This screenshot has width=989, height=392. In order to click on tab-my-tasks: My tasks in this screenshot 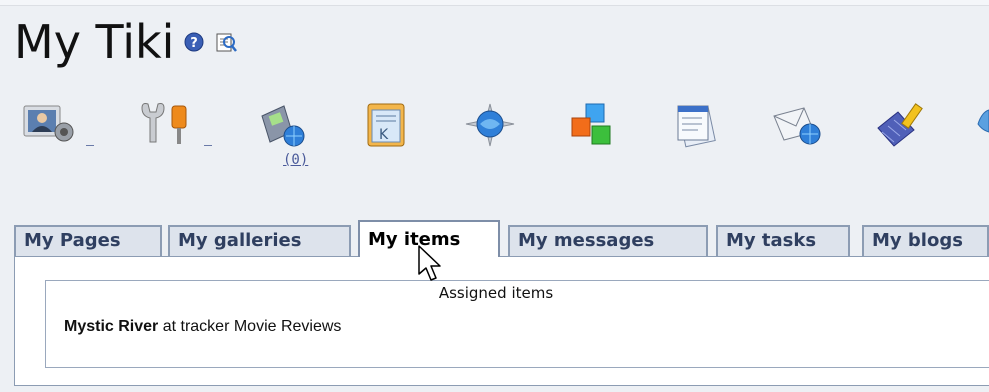, I will do `click(783, 240)`.